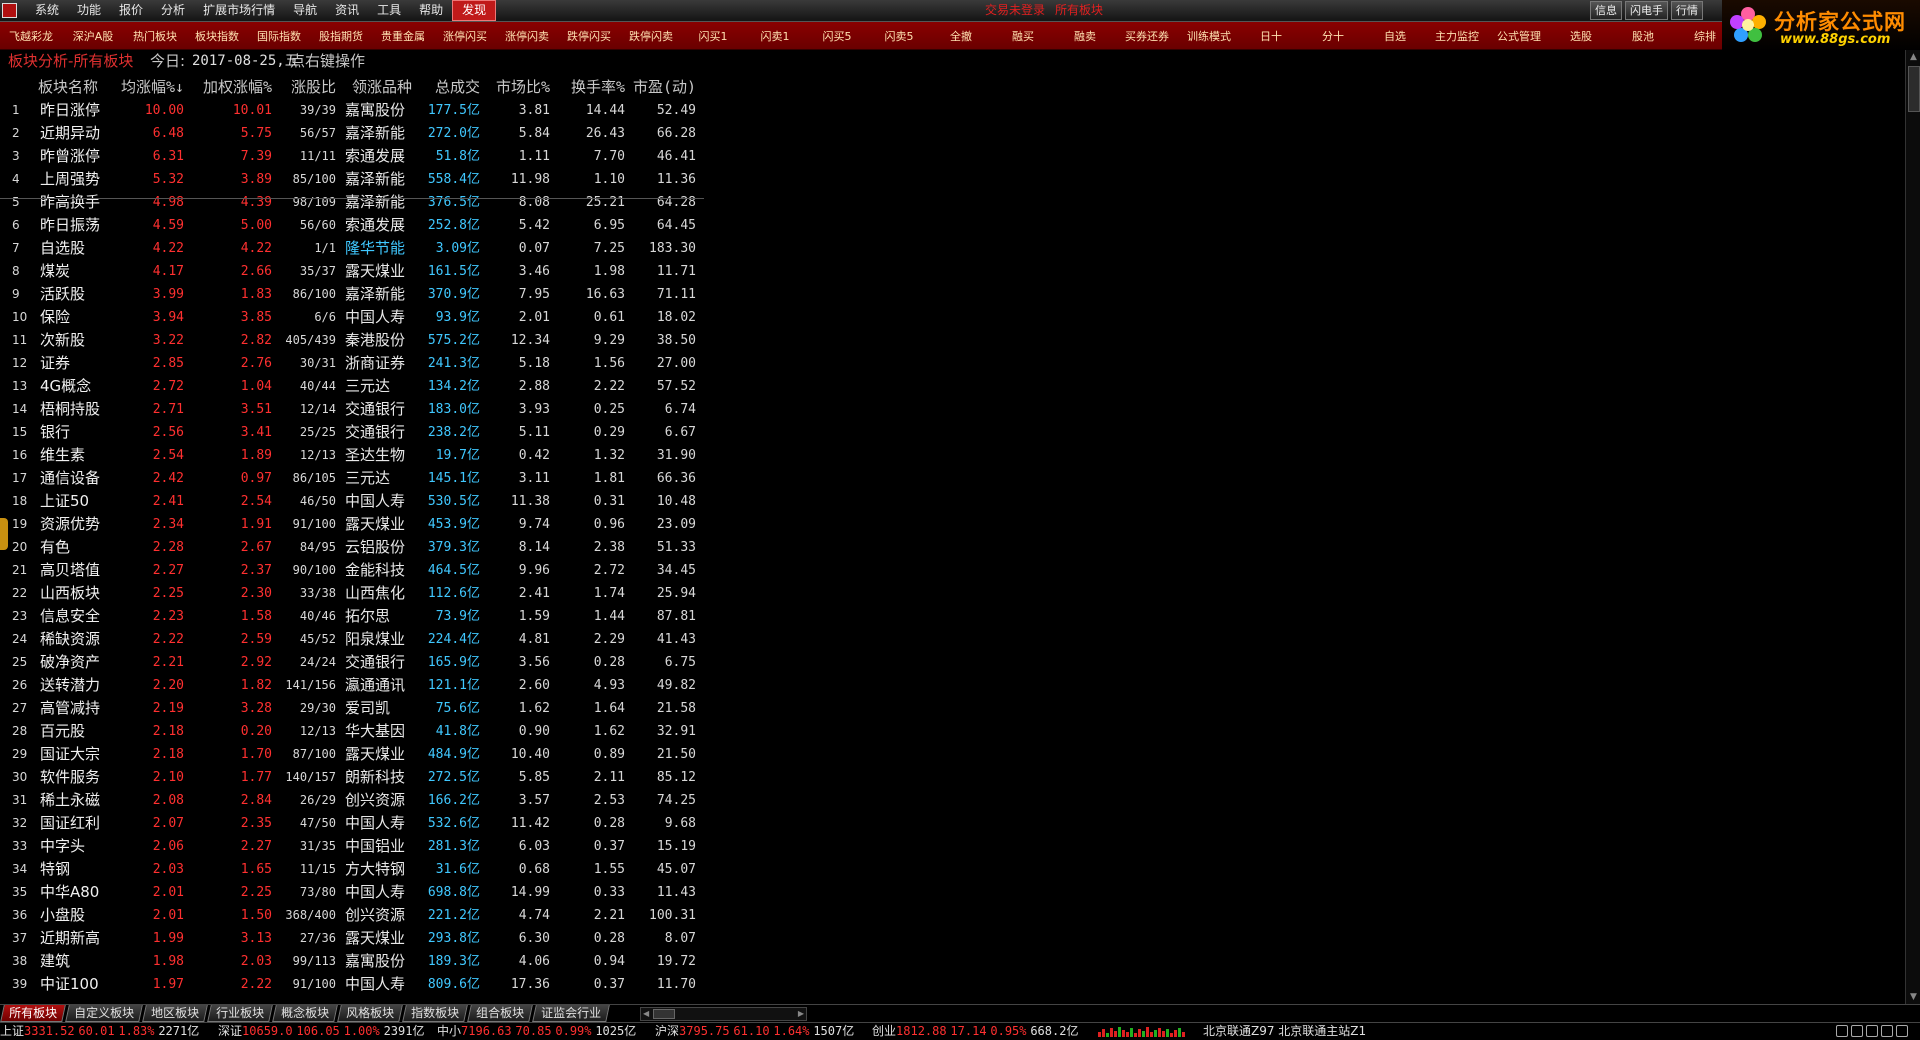 This screenshot has height=1040, width=1920. What do you see at coordinates (651, 36) in the screenshot?
I see `toolbar-button: 跌停闪卖` at bounding box center [651, 36].